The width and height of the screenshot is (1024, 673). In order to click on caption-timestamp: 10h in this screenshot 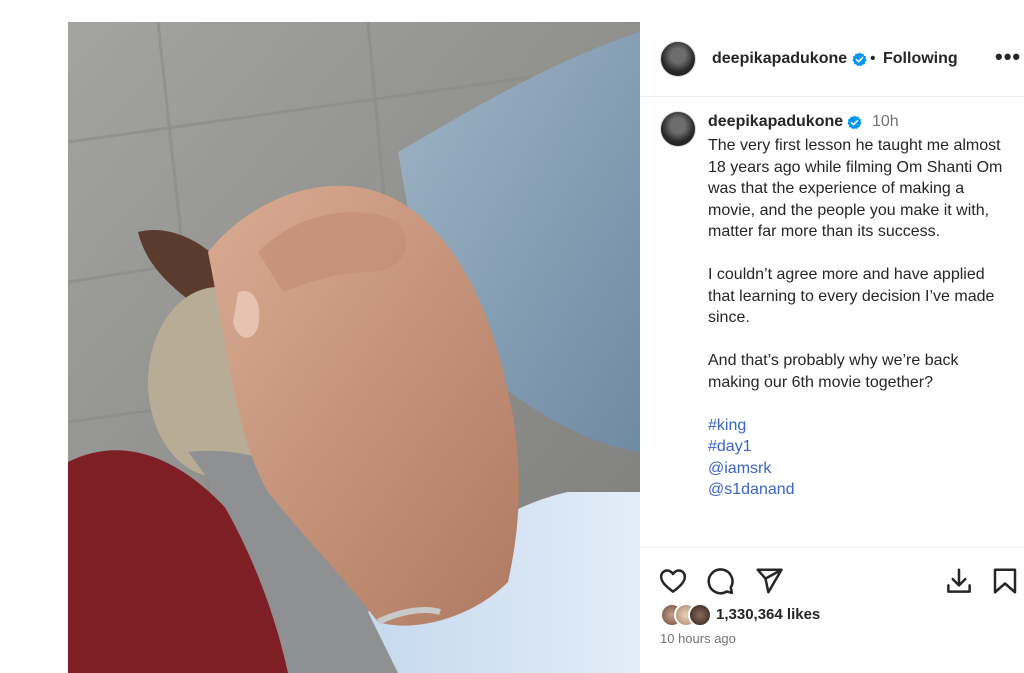, I will do `click(885, 122)`.